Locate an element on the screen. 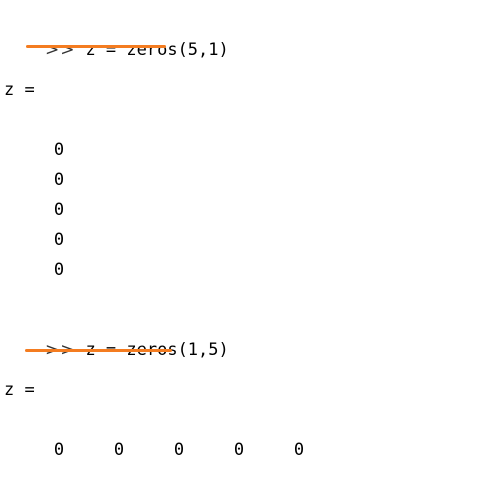 This screenshot has height=487, width=477. command-line-1: >> z = zeros(5,1) is located at coordinates (116, 50).